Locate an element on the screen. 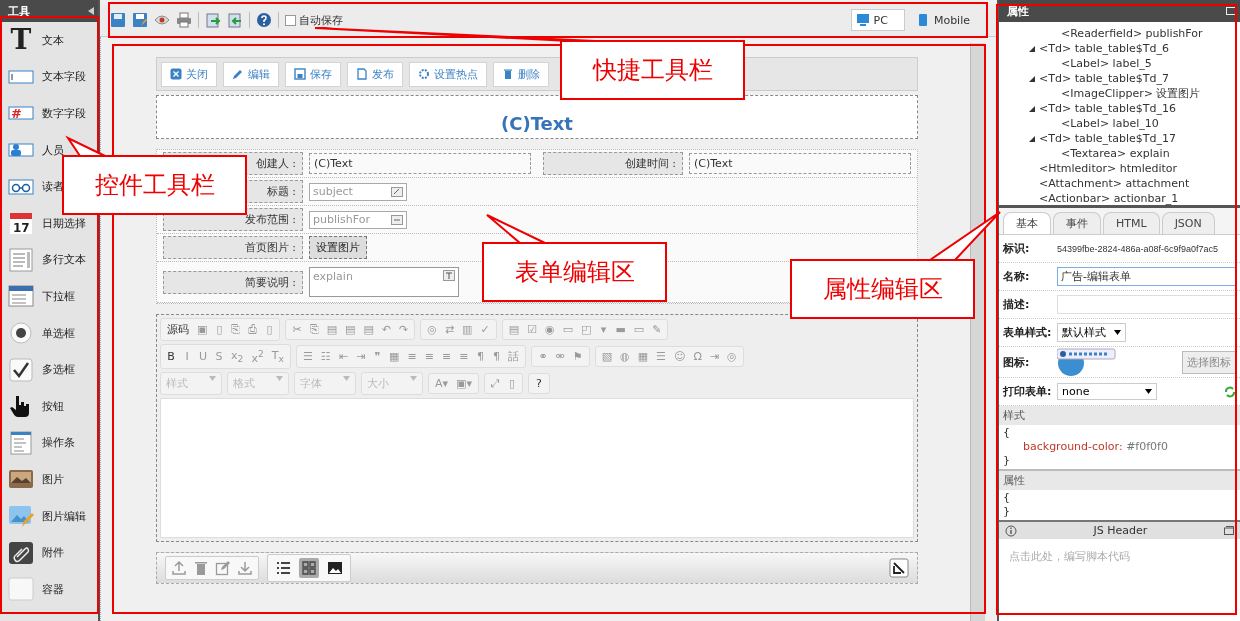 Image resolution: width=1240 pixels, height=621 pixels. editor-tool-button: U is located at coordinates (203, 356).